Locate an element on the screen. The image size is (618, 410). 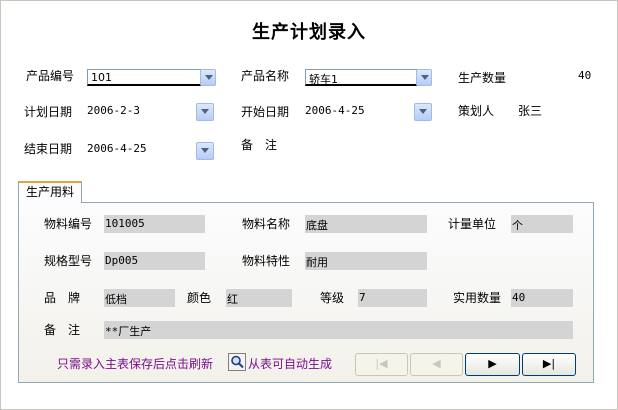
first-record-button: |◀ is located at coordinates (381, 364).